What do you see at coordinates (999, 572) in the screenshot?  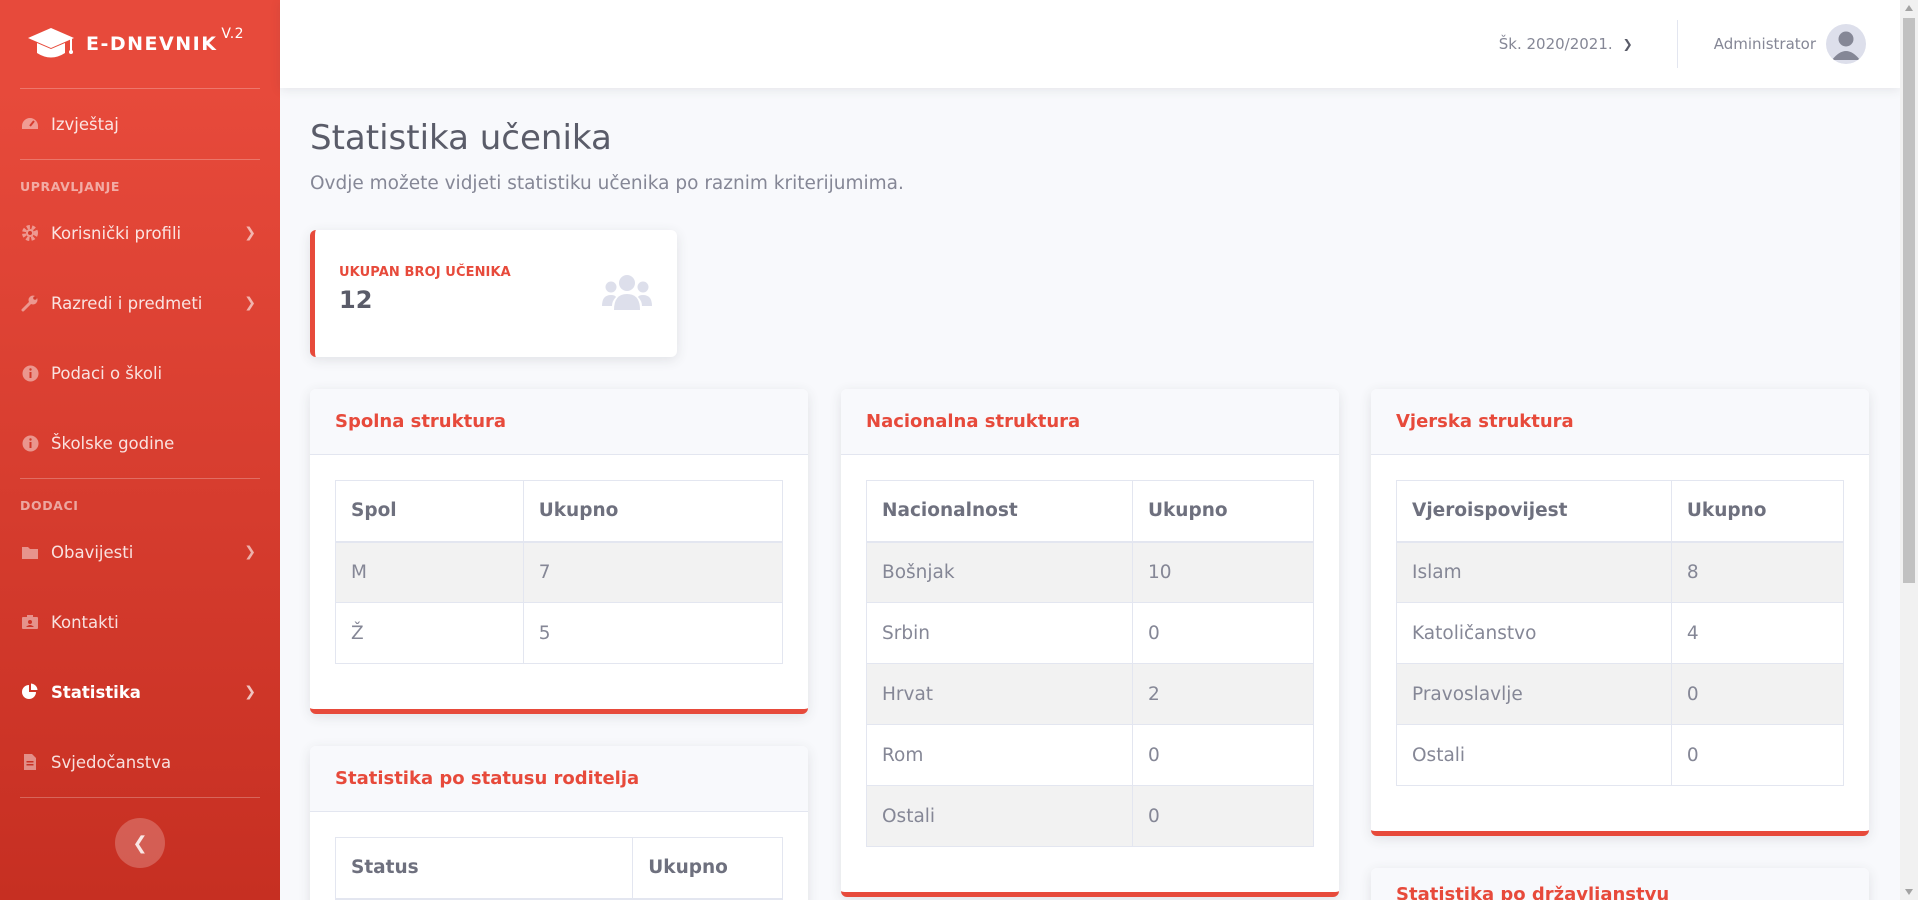 I see `table-cell: Bošnjak` at bounding box center [999, 572].